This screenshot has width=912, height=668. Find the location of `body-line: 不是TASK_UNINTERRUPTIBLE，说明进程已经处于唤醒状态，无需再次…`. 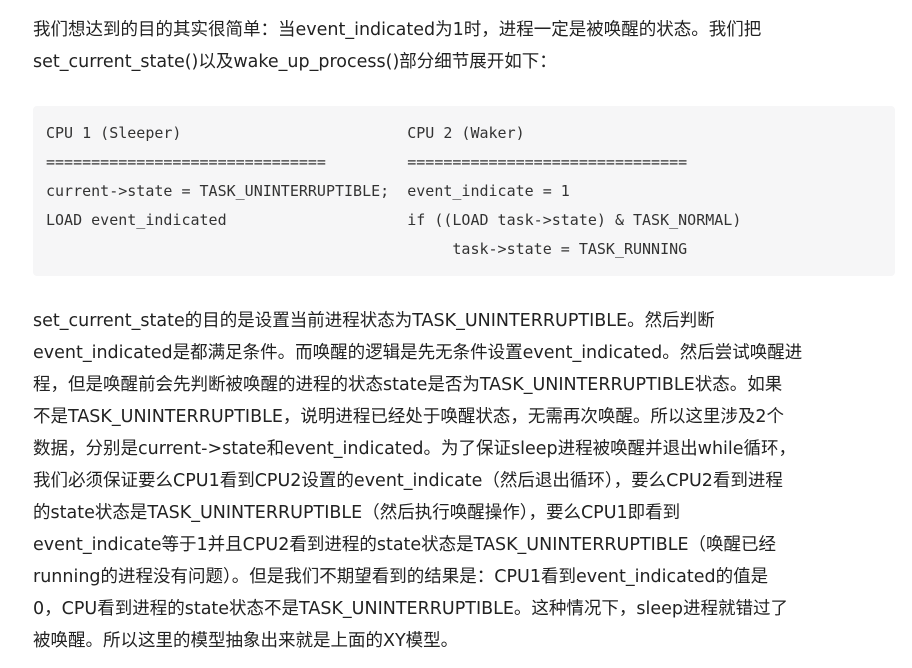

body-line: 不是TASK_UNINTERRUPTIBLE，说明进程已经处于唤醒状态，无需再次… is located at coordinates (409, 417).